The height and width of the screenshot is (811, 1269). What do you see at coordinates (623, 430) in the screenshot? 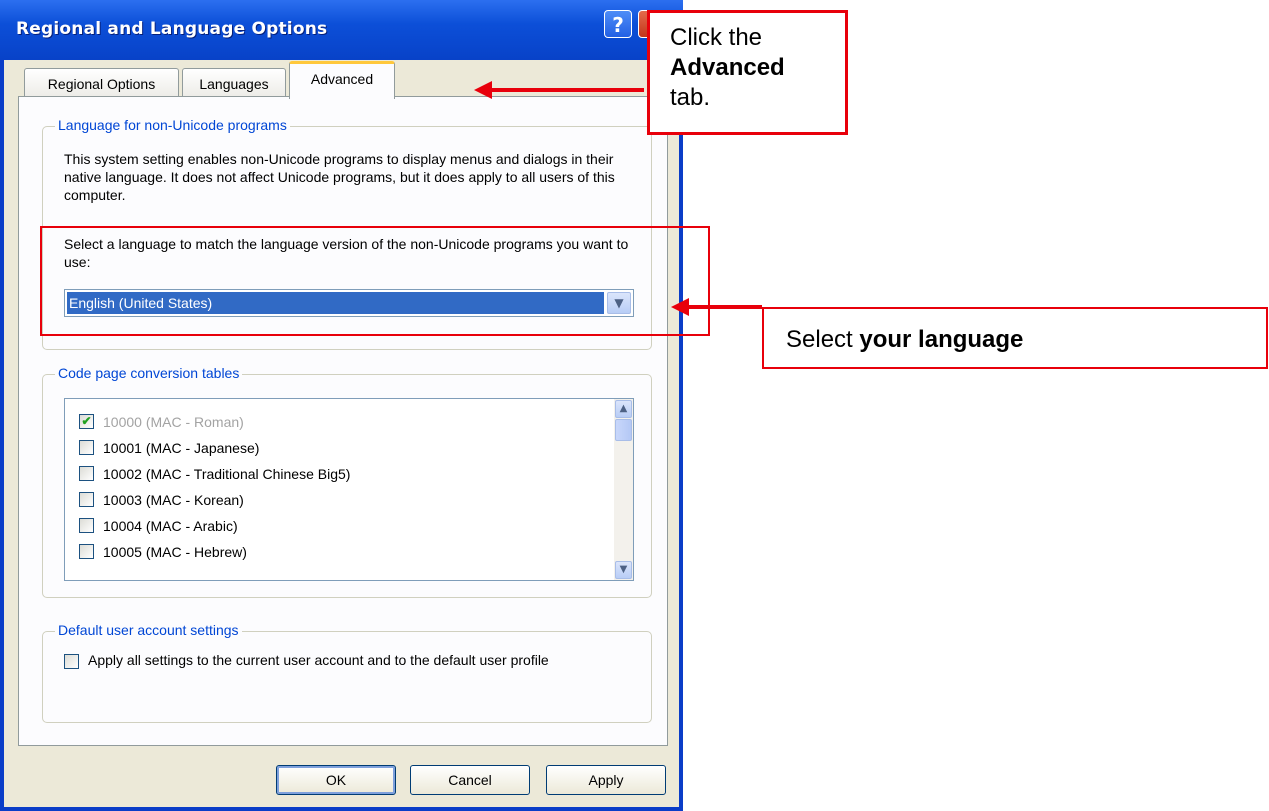
I see `scroll-thumb` at bounding box center [623, 430].